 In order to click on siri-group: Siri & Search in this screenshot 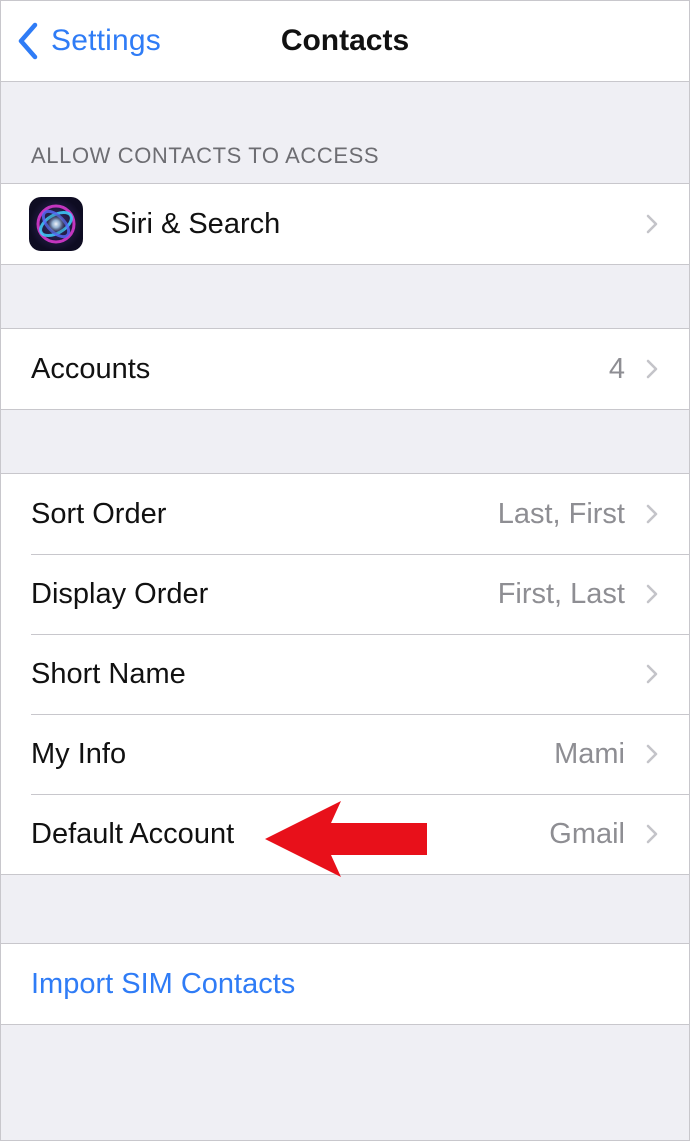, I will do `click(345, 224)`.